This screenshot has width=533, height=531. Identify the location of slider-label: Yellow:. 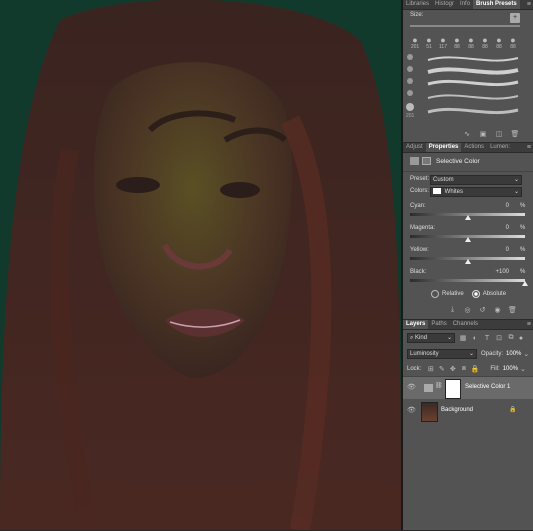
(419, 250).